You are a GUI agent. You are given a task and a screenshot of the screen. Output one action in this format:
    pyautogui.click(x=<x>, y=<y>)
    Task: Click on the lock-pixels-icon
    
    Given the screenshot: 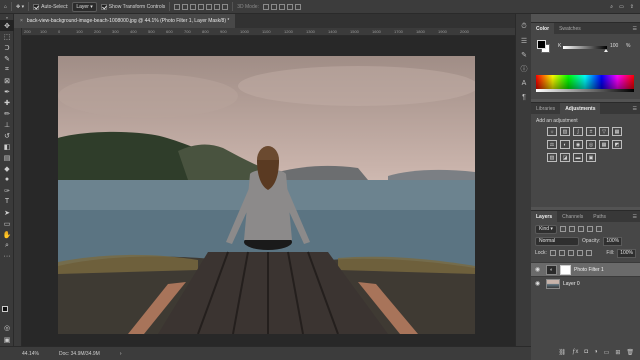 What is the action you would take?
    pyautogui.click(x=552, y=253)
    